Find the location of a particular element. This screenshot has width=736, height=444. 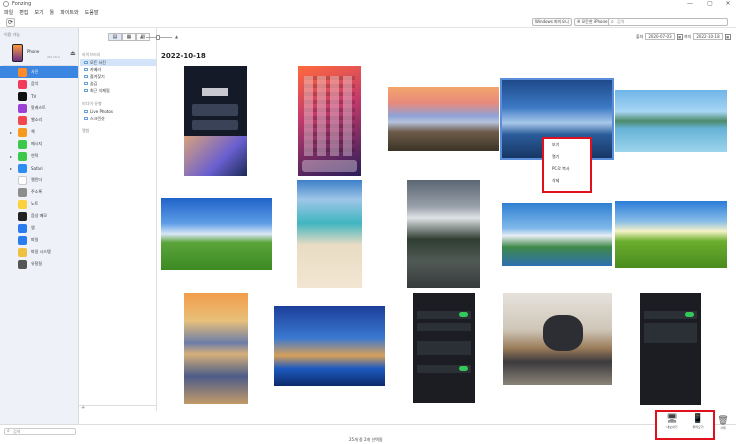

sidebar-search-input: ⌕ 검색 is located at coordinates (40, 431).